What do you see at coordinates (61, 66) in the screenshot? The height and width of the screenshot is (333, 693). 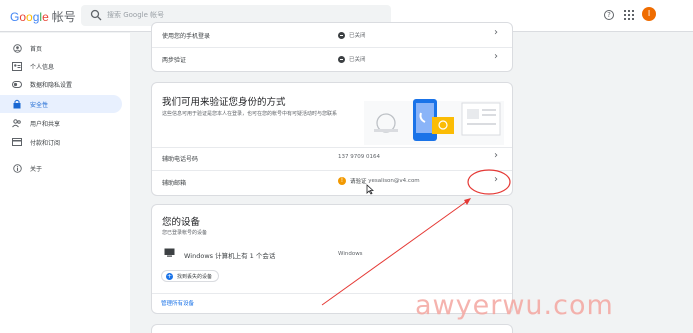 I see `sidebar-item-personal-info: 个人信息` at bounding box center [61, 66].